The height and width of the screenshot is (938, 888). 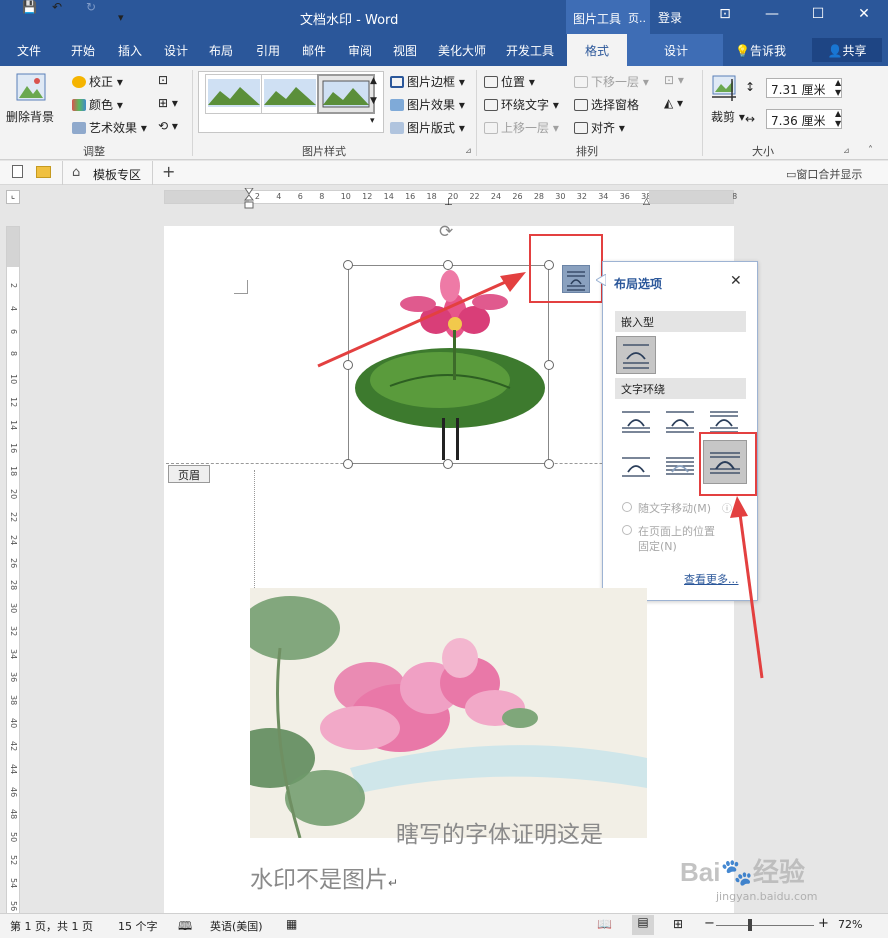 What do you see at coordinates (57, 7) in the screenshot?
I see `undo-icon: ↶` at bounding box center [57, 7].